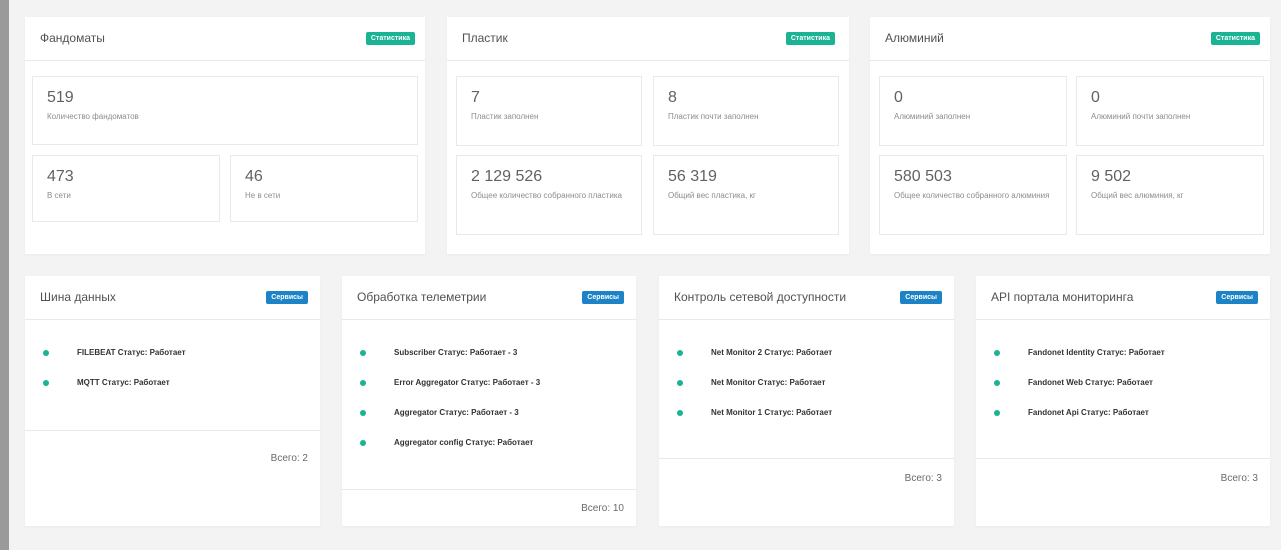 The height and width of the screenshot is (550, 1281). I want to click on service-item: MQTT Статус: Работает, so click(114, 393).